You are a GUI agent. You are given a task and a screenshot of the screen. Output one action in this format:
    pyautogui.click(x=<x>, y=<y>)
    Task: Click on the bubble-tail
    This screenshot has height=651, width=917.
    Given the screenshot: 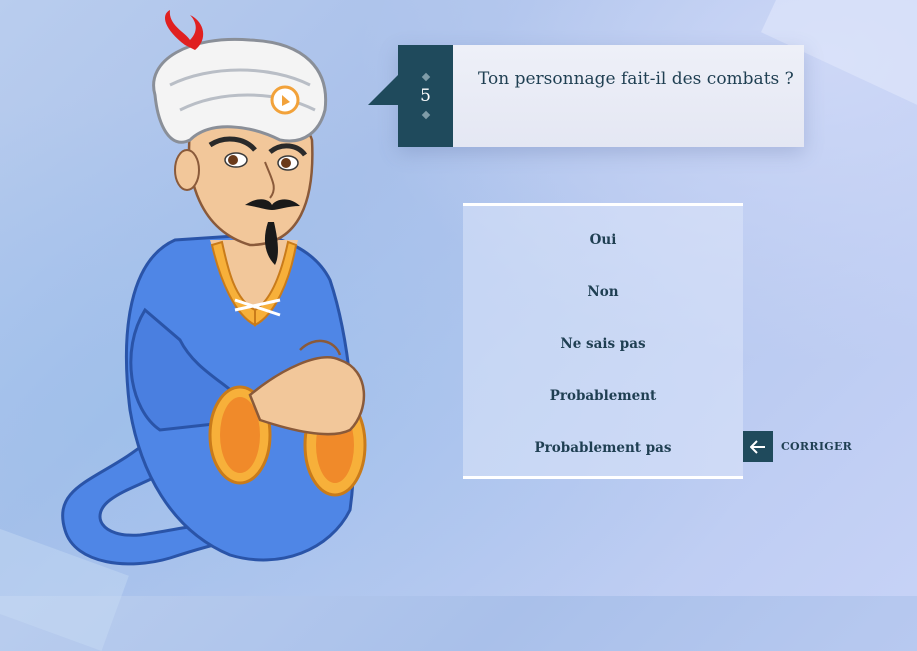 What is the action you would take?
    pyautogui.click(x=383, y=90)
    